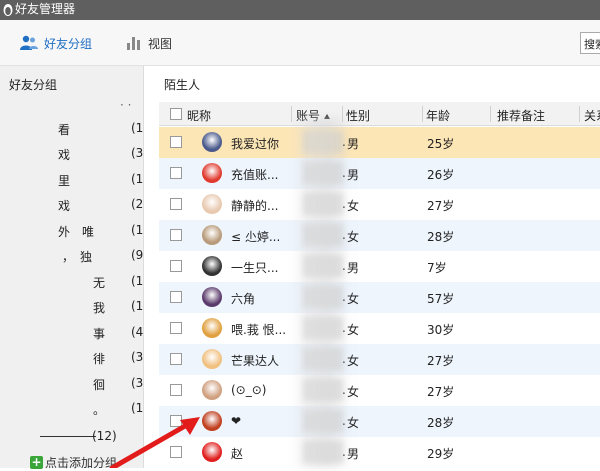  Describe the element at coordinates (255, 144) in the screenshot. I see `nickname-cell: 我爱过你` at that location.